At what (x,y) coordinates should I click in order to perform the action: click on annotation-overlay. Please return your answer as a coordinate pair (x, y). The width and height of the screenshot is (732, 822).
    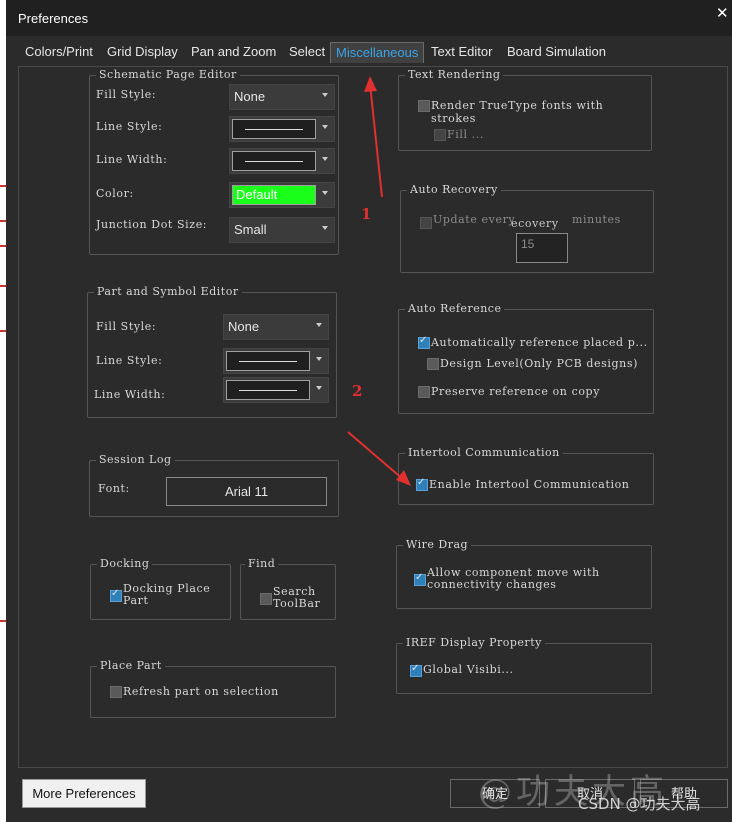
    Looking at the image, I should click on (379, 281).